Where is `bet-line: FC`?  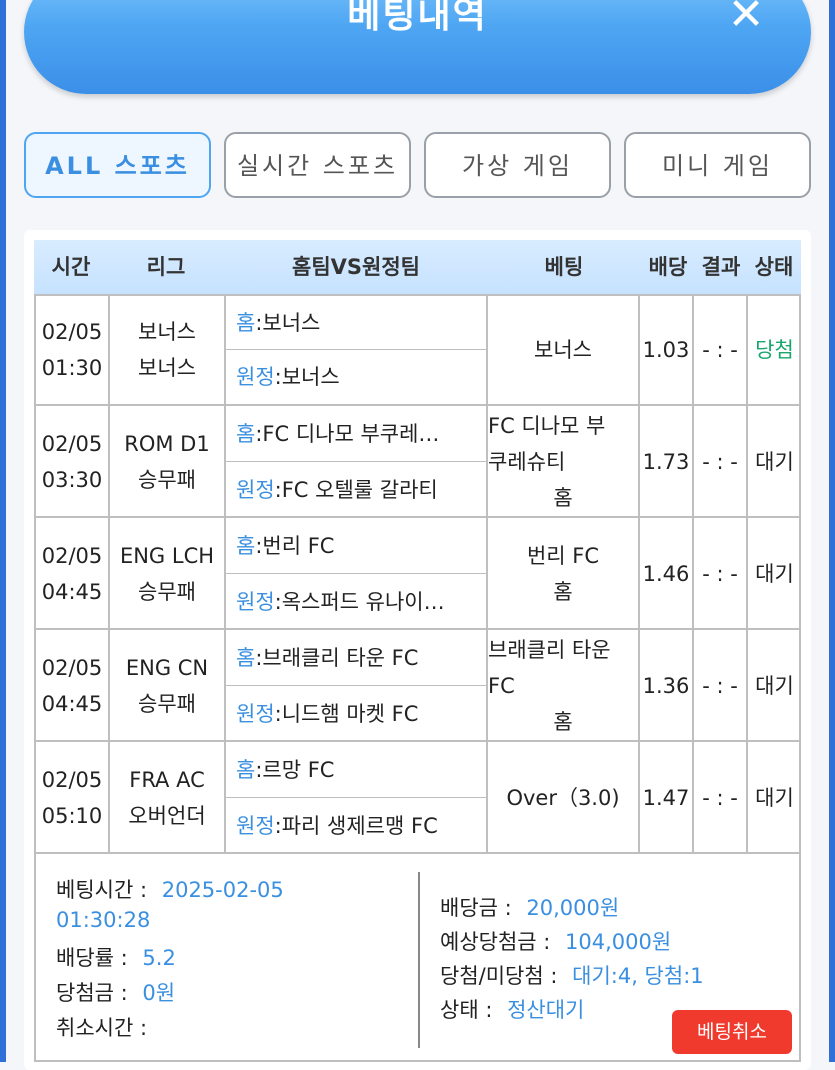 bet-line: FC is located at coordinates (501, 686).